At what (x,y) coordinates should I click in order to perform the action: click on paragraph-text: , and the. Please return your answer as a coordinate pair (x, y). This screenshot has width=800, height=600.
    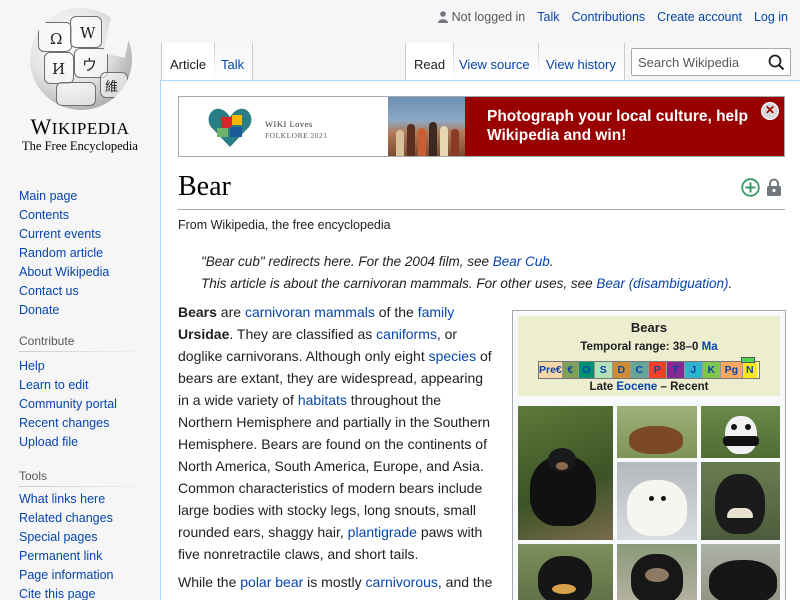
    Looking at the image, I should click on (465, 582).